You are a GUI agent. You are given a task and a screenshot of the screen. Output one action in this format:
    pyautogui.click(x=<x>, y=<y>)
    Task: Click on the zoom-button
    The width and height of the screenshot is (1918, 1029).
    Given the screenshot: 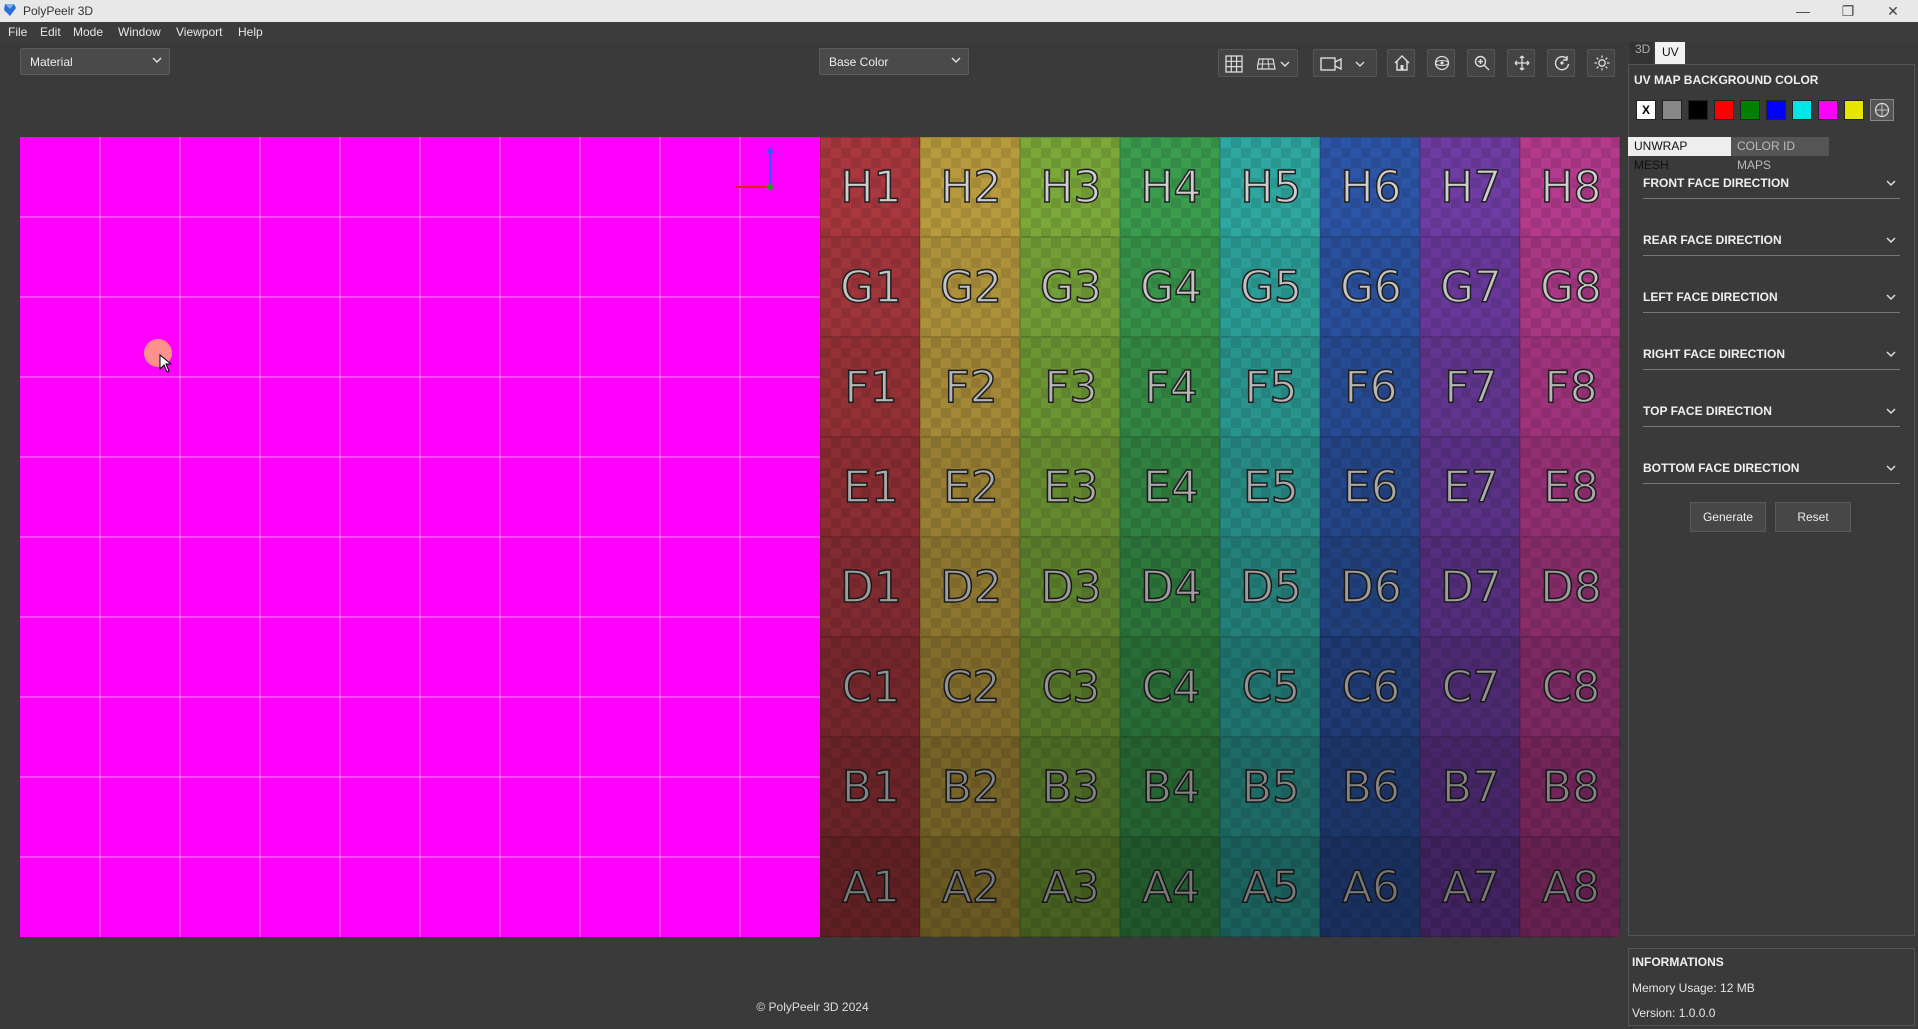 What is the action you would take?
    pyautogui.click(x=1481, y=63)
    